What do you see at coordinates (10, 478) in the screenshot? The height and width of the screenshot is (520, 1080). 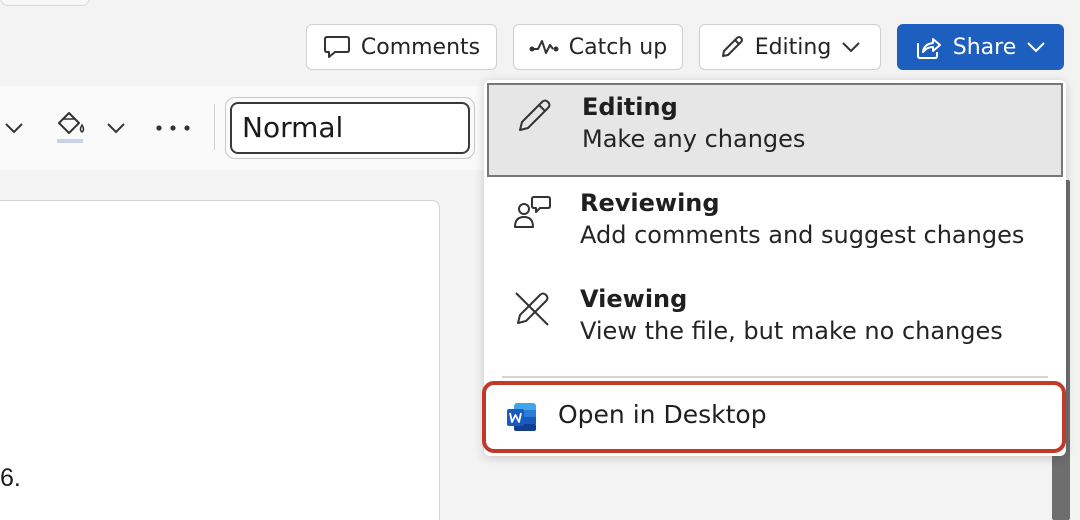 I see `document-text: 6.` at bounding box center [10, 478].